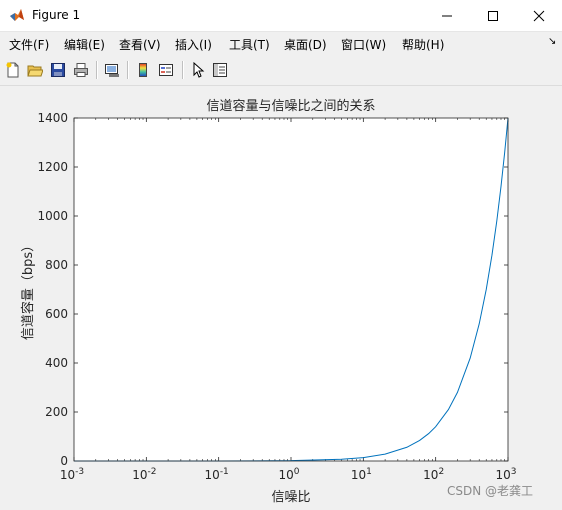  I want to click on save-icon, so click(58, 70).